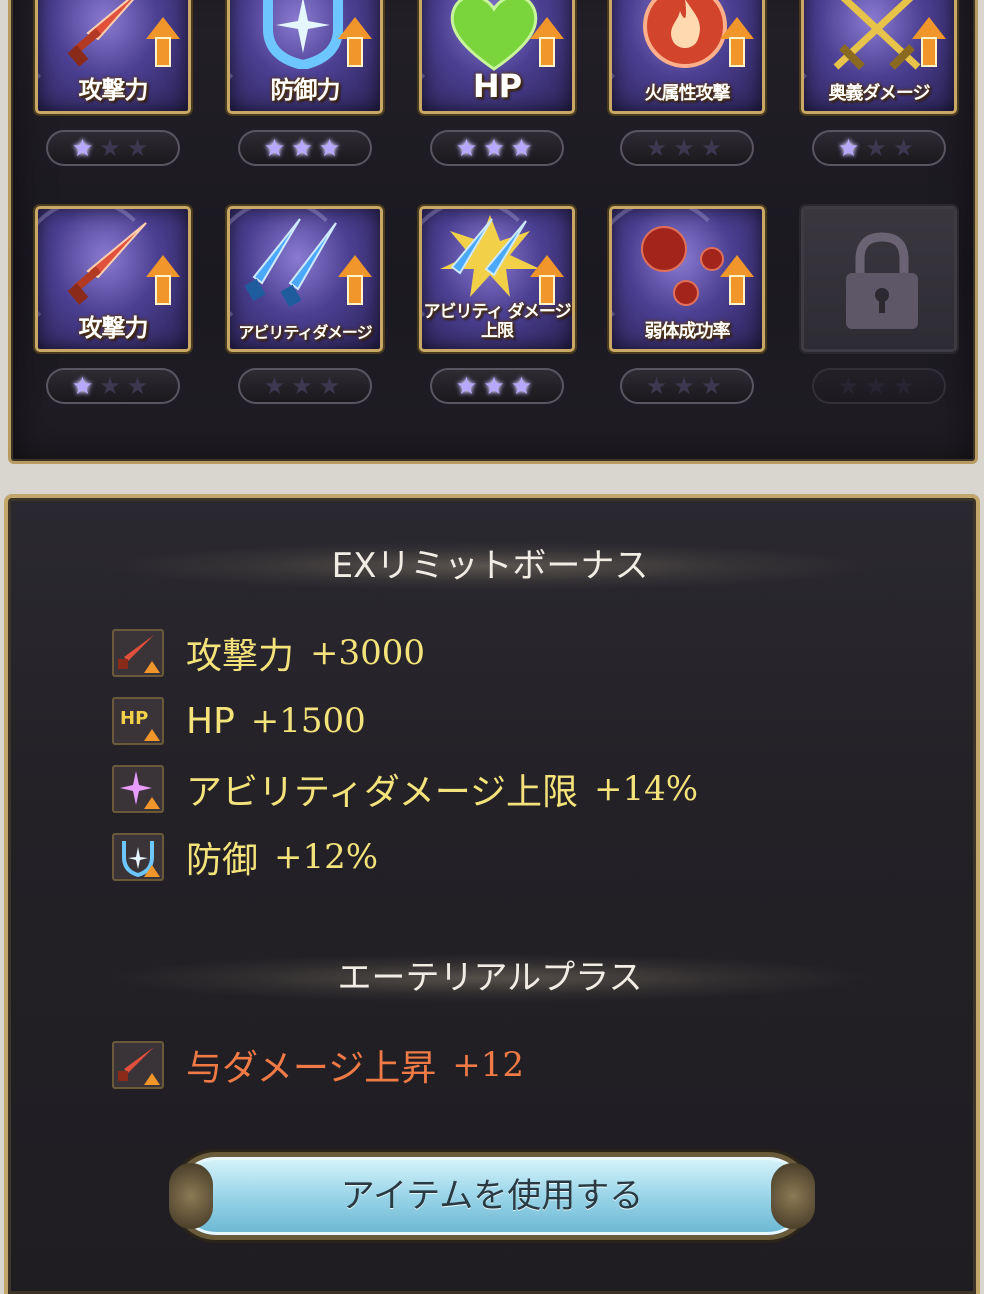  I want to click on hp-icon: HP, so click(138, 721).